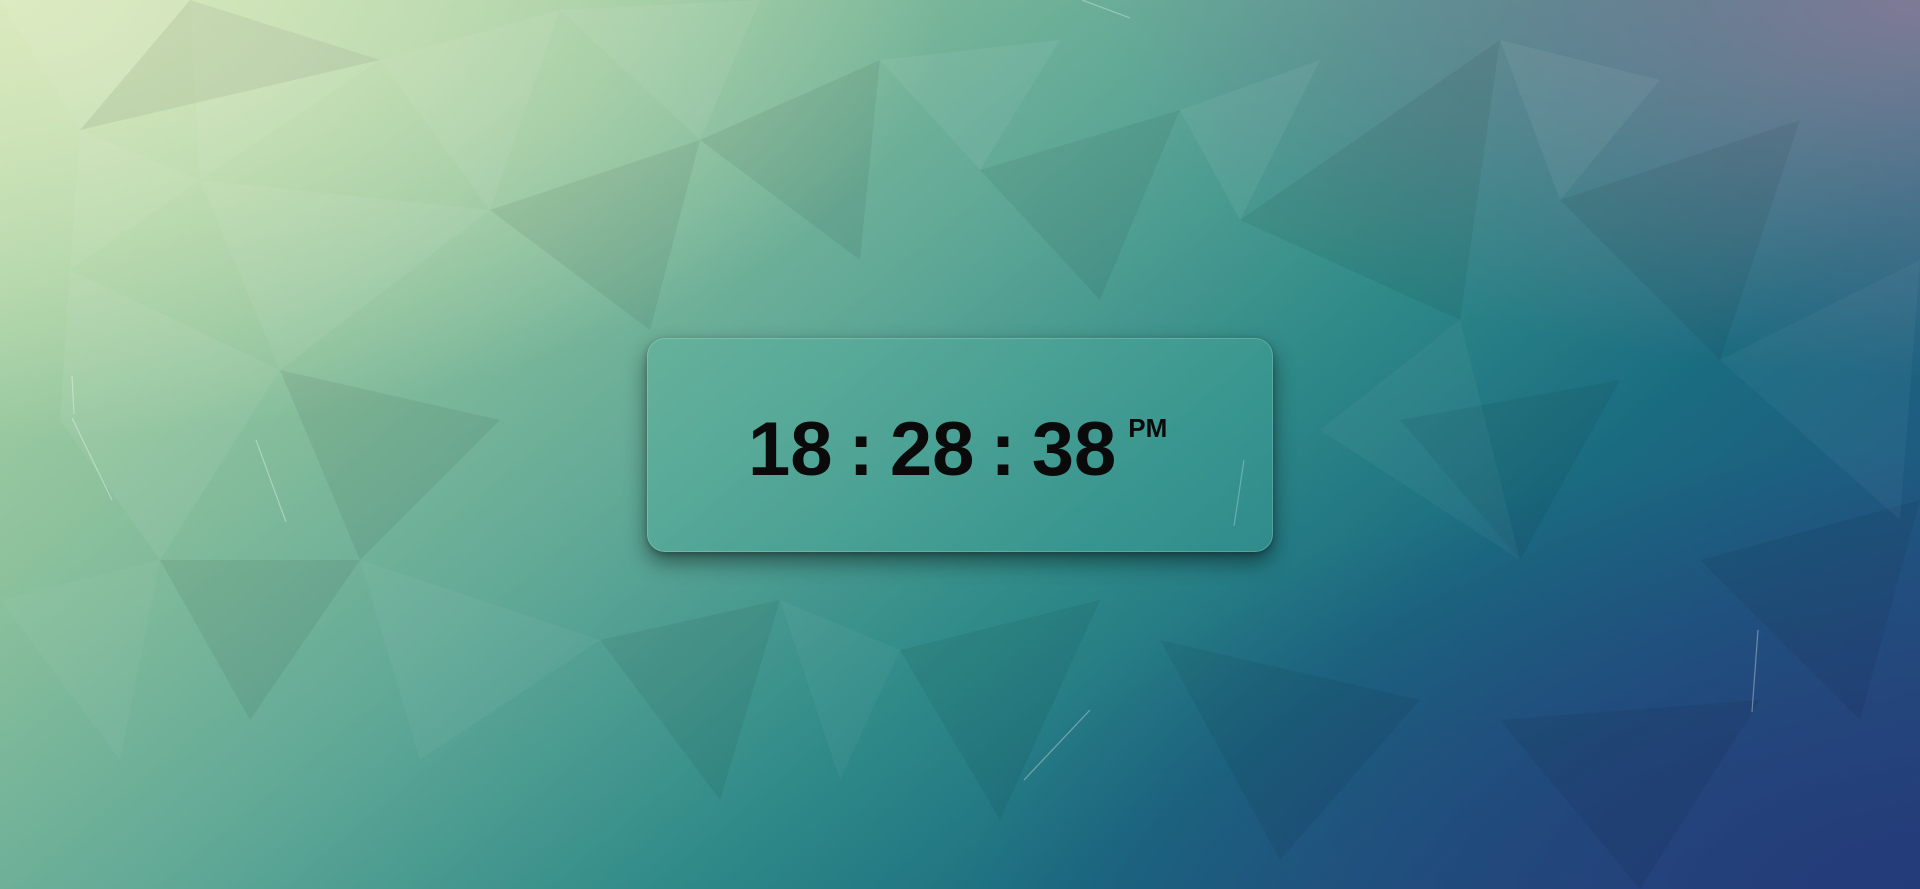 Image resolution: width=1920 pixels, height=889 pixels. I want to click on hours-value: 18, so click(790, 449).